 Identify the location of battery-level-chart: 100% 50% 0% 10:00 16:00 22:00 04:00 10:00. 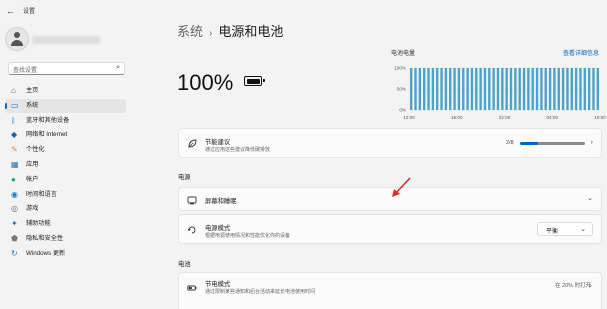
(494, 92).